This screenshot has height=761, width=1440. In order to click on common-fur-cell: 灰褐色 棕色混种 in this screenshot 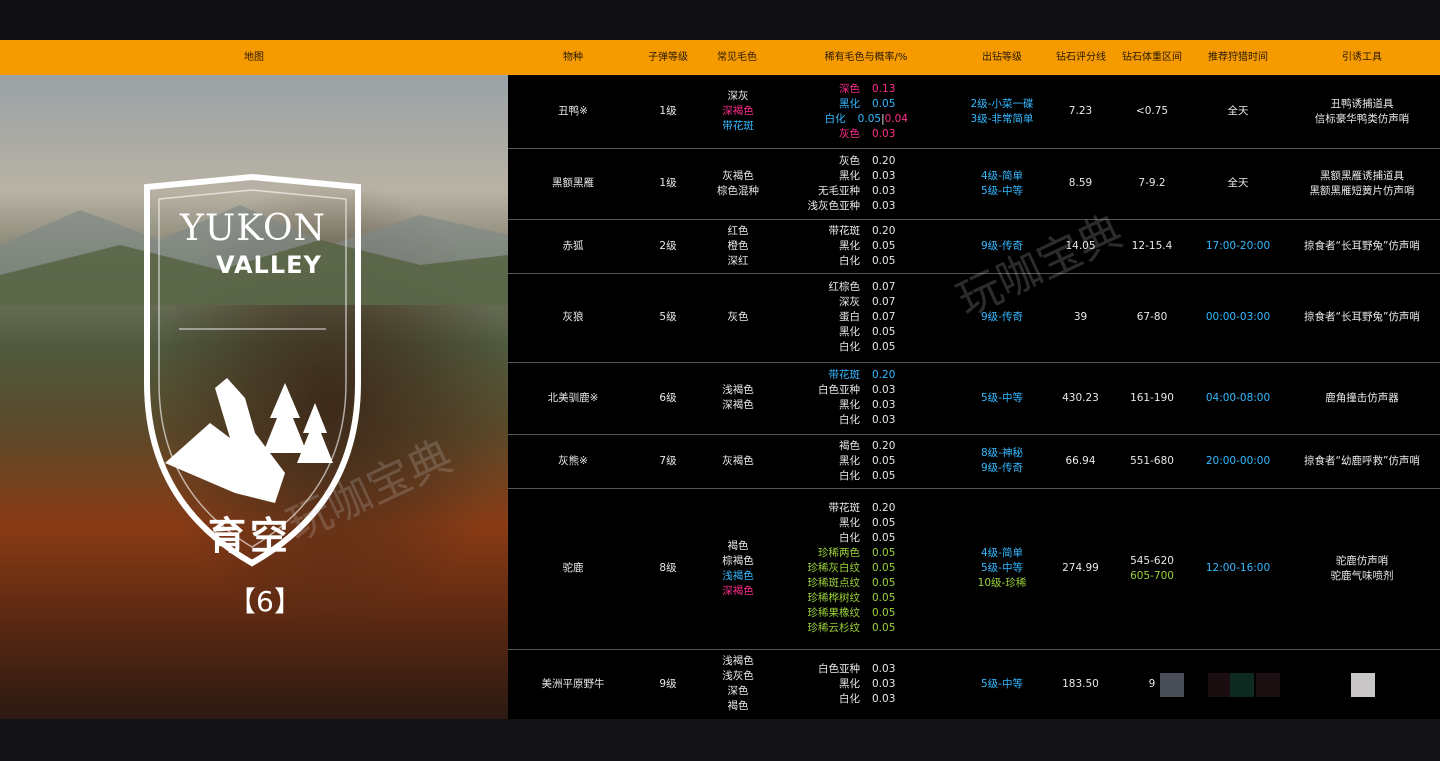, I will do `click(738, 183)`.